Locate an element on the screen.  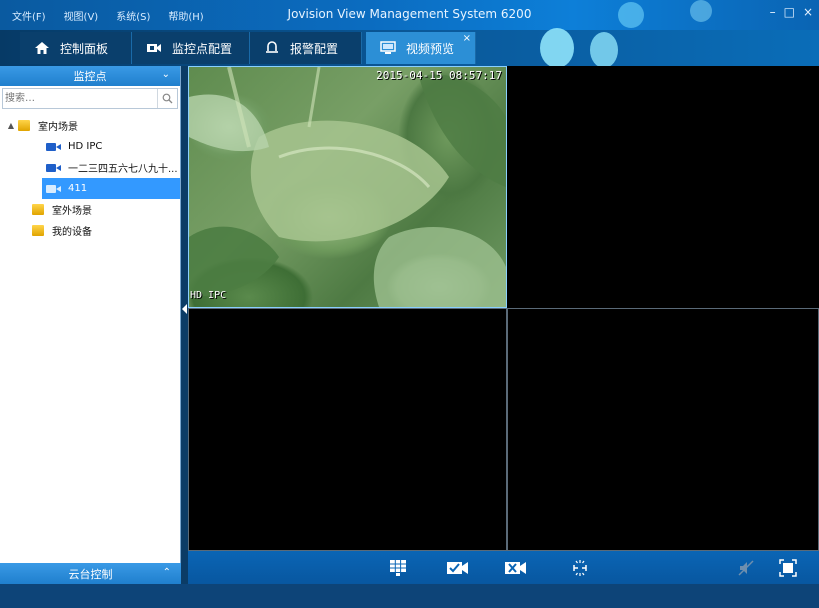
expand-arrow-icon: ▲ is located at coordinates (11, 125).